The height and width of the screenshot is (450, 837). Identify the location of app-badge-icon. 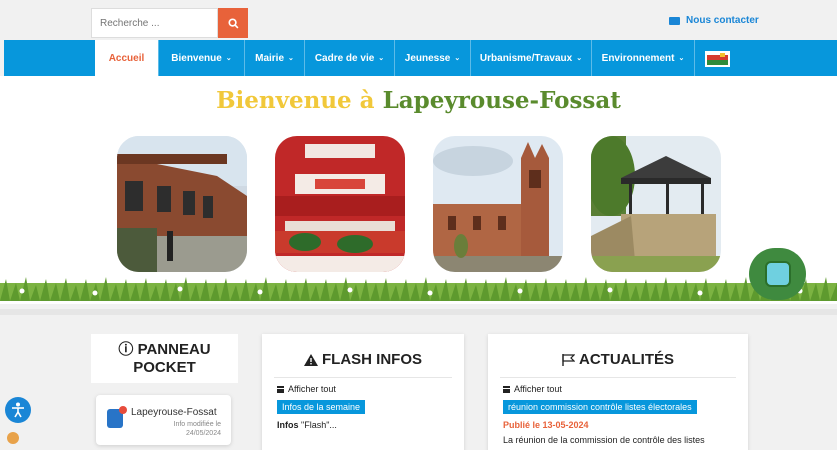
(777, 274).